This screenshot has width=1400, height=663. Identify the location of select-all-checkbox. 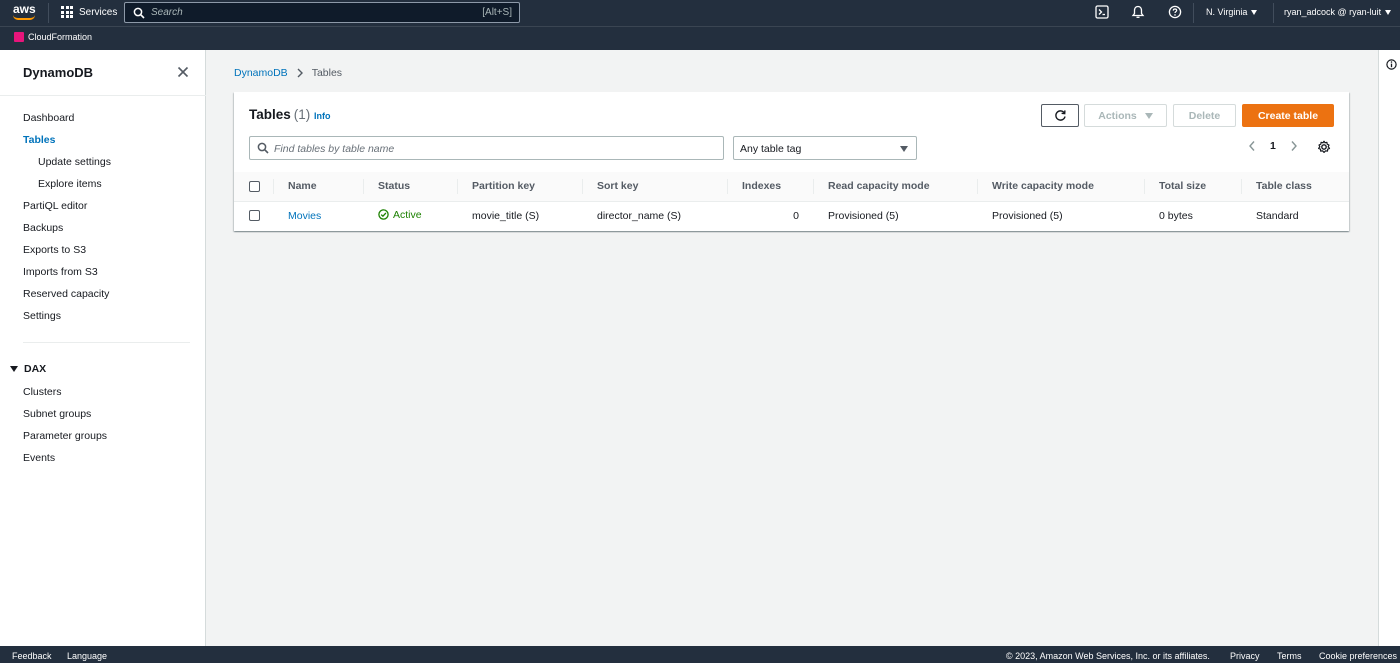
(254, 186).